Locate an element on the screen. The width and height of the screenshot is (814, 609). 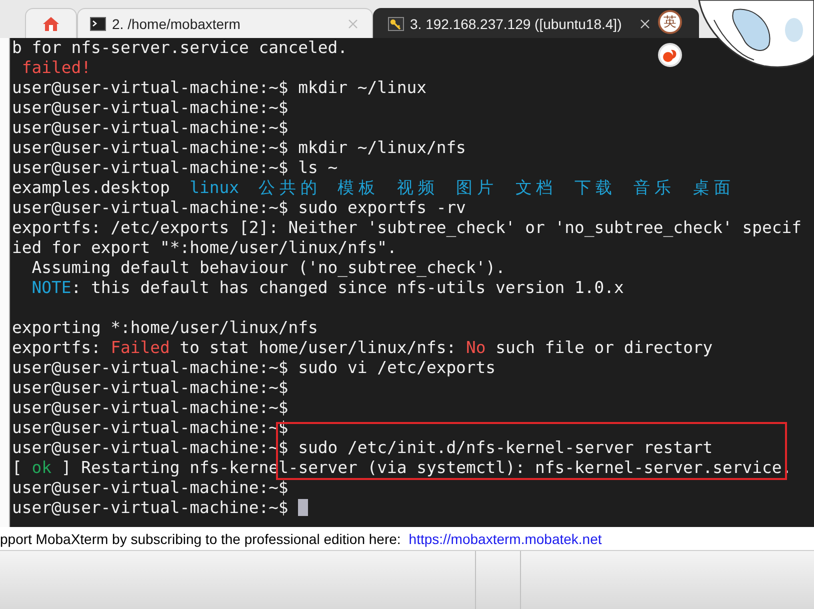
key-icon is located at coordinates (396, 23).